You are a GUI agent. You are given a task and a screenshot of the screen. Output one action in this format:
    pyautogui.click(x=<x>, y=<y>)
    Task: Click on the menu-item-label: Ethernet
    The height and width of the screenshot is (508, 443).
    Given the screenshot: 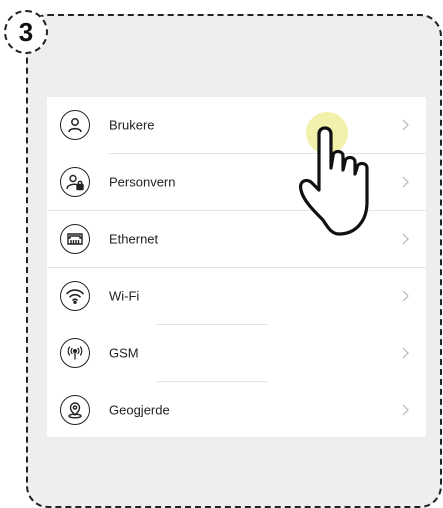 What is the action you would take?
    pyautogui.click(x=134, y=239)
    